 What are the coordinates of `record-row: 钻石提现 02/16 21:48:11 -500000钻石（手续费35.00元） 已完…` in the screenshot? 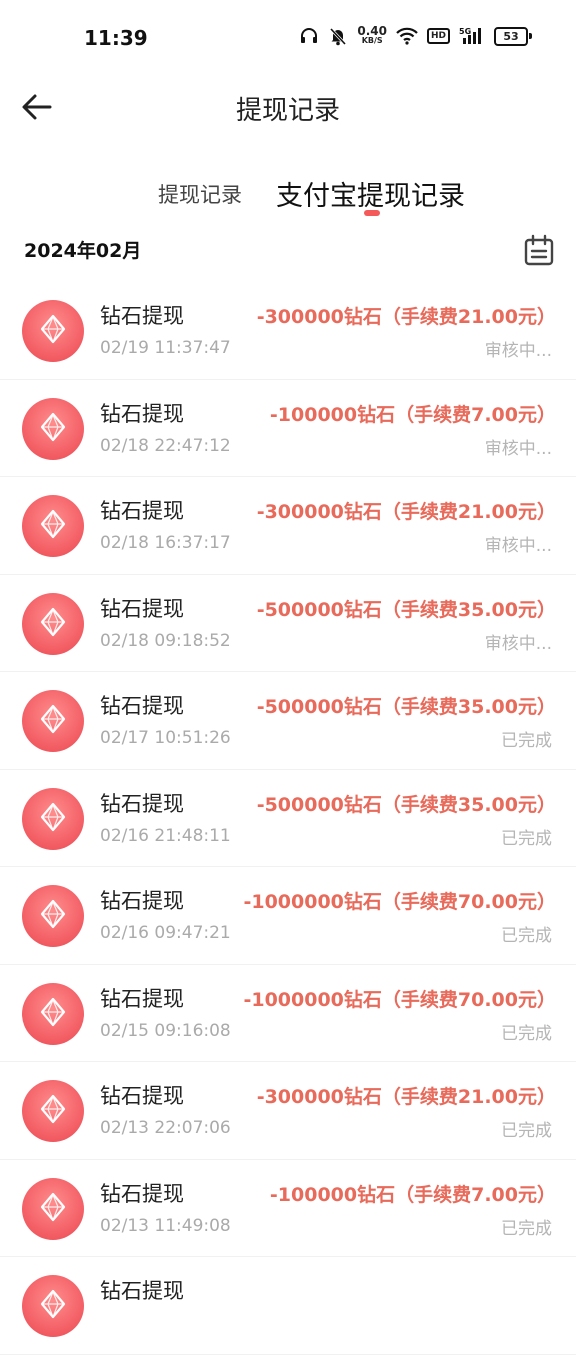 It's located at (288, 818).